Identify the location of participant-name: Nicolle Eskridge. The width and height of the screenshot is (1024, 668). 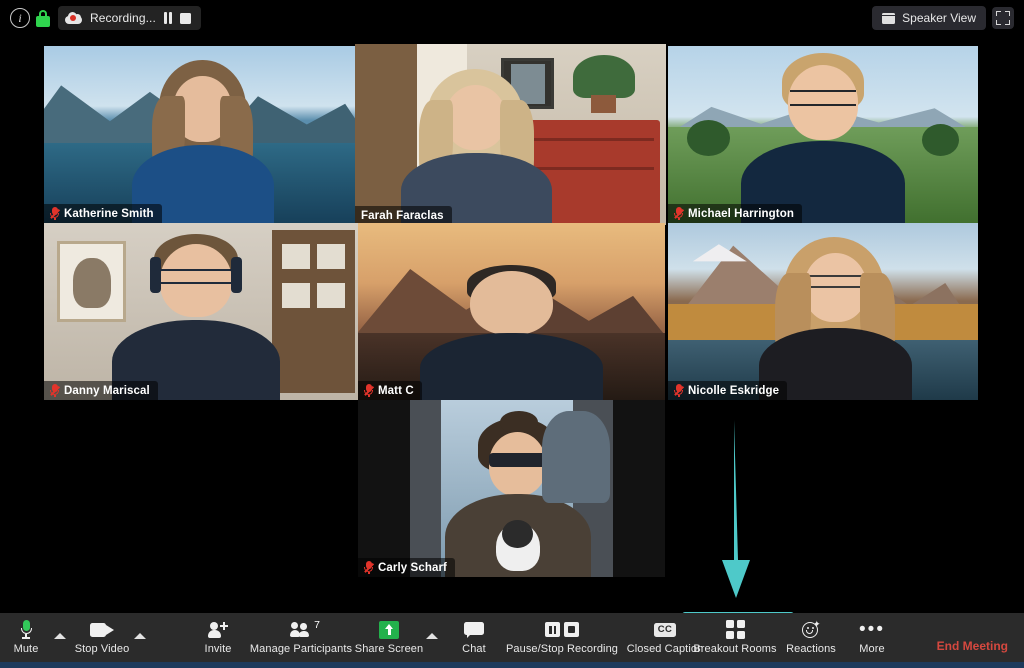
(734, 390).